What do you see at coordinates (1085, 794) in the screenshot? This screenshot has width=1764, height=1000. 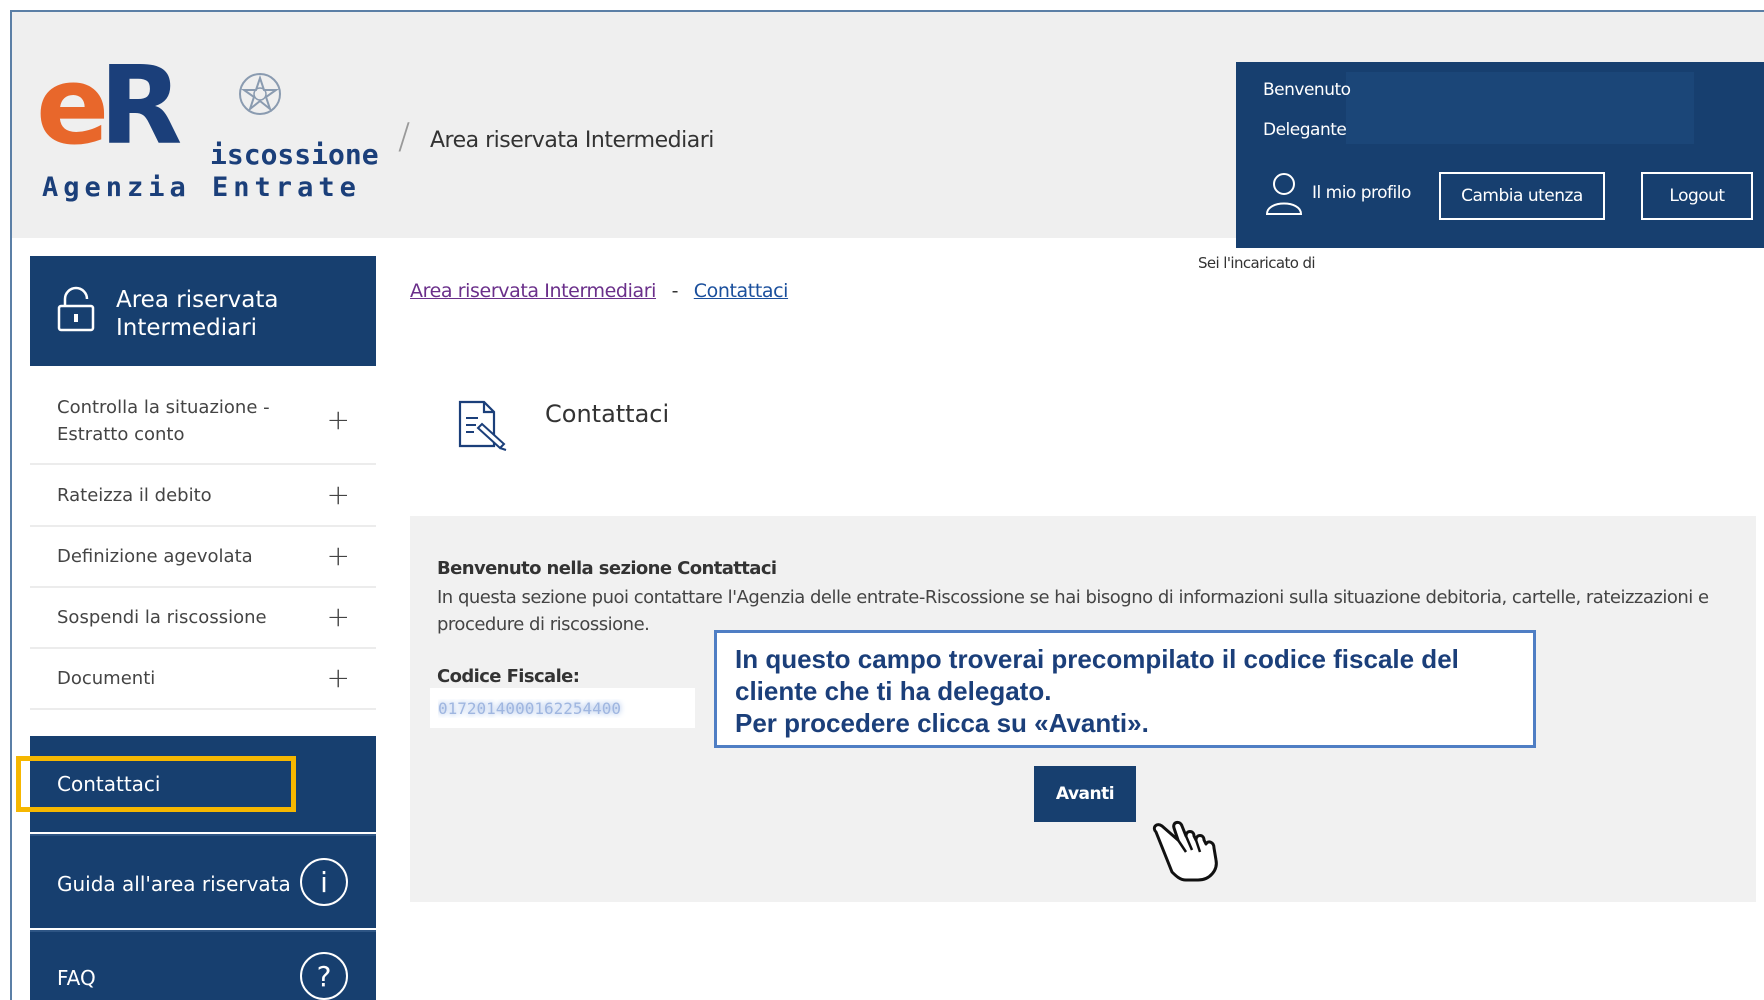 I see `avanti-button: Avanti` at bounding box center [1085, 794].